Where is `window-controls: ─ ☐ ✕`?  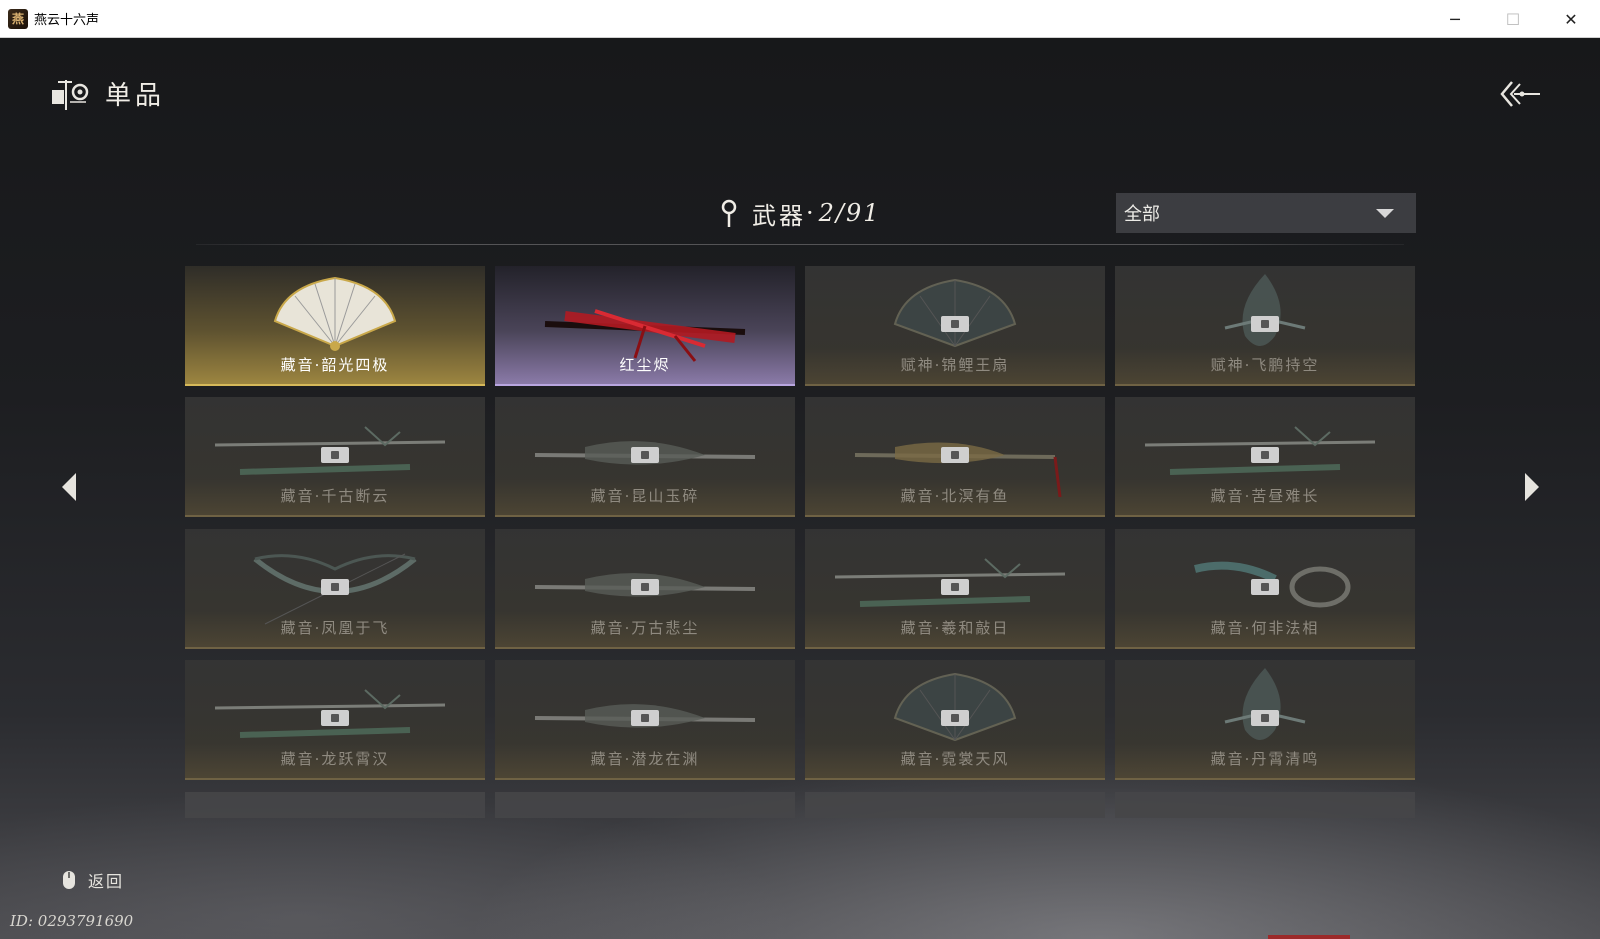 window-controls: ─ ☐ ✕ is located at coordinates (1513, 19).